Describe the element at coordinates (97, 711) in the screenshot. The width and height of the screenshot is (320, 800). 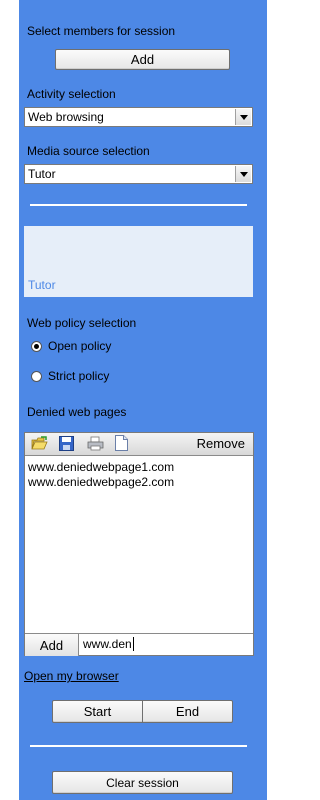
I see `start-button: Start` at that location.